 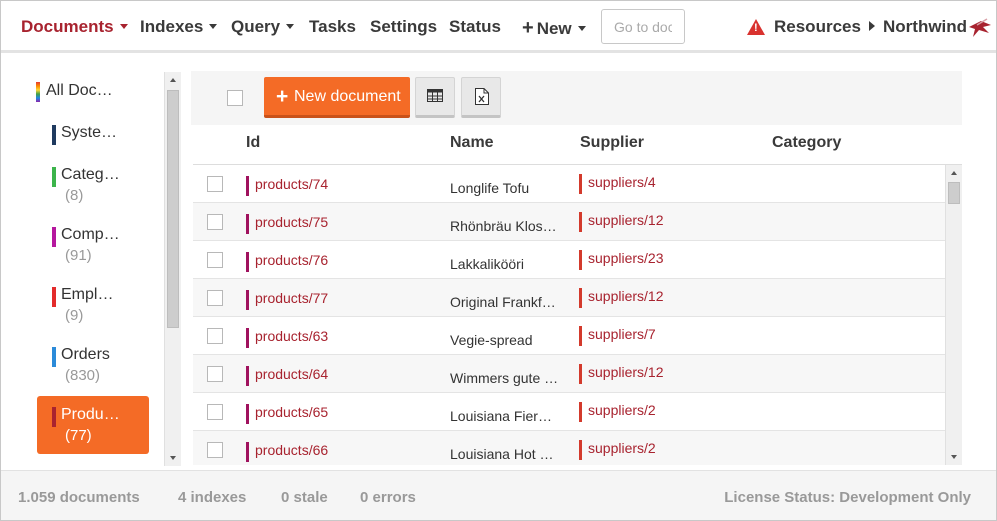 What do you see at coordinates (287, 376) in the screenshot?
I see `document-id-link: products/64` at bounding box center [287, 376].